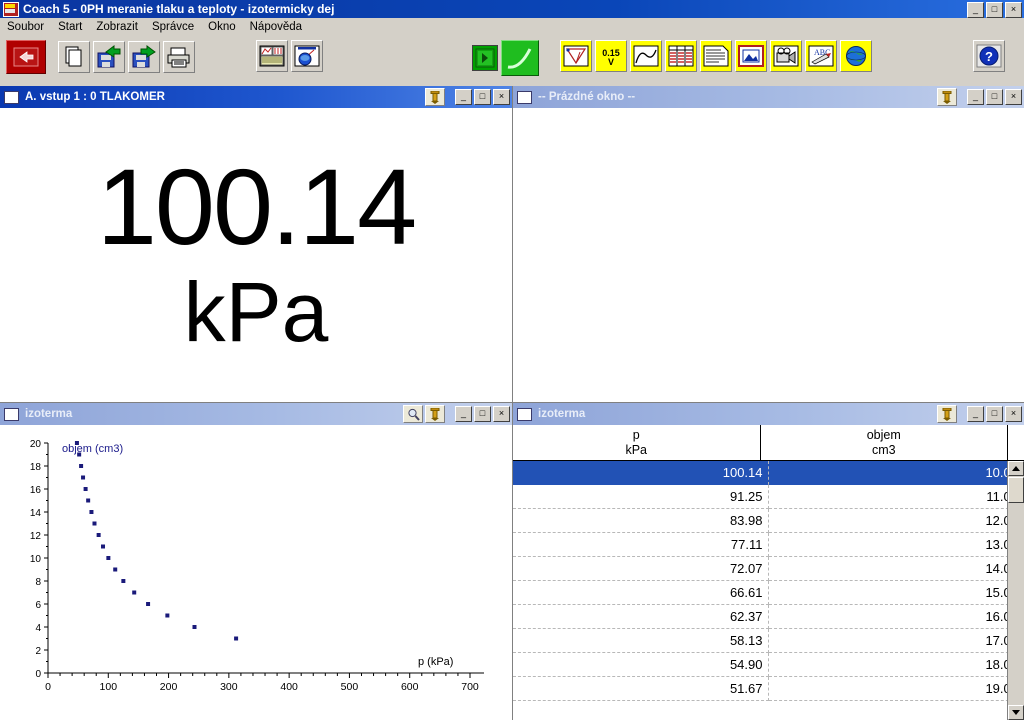 This screenshot has height=720, width=1024. I want to click on graph-display-button, so click(646, 56).